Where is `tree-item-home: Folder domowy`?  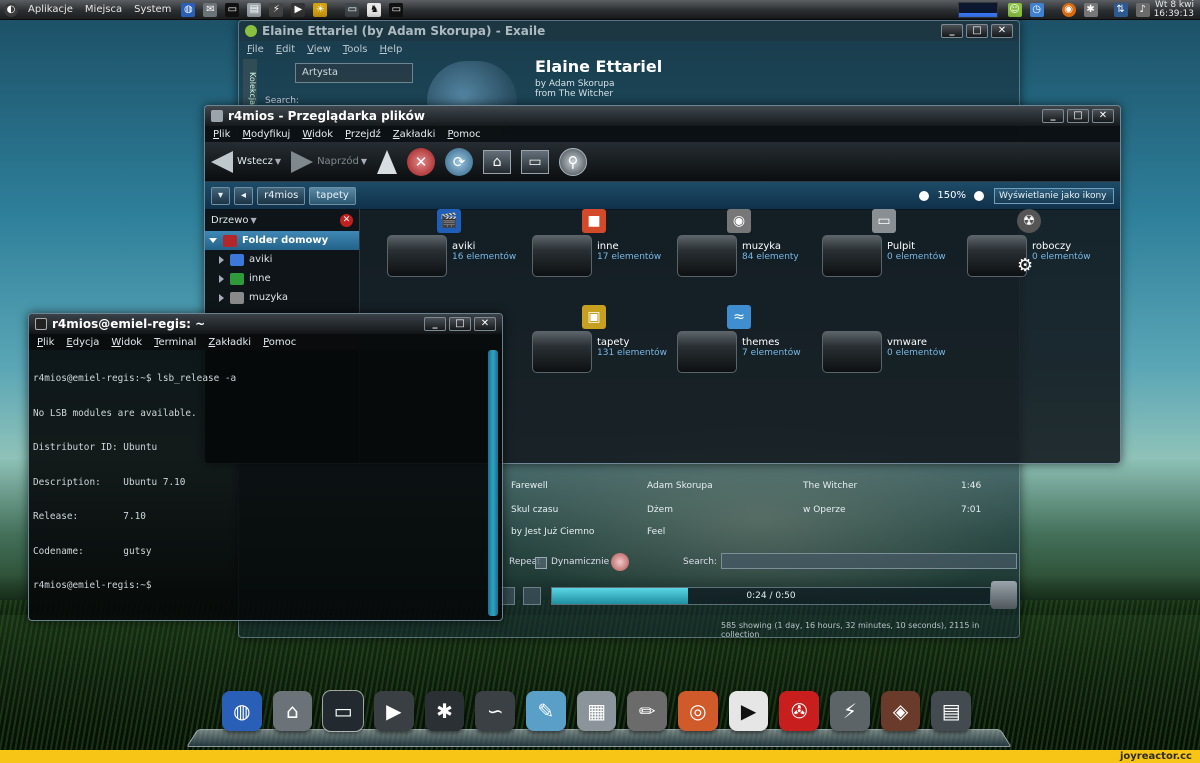 tree-item-home: Folder domowy is located at coordinates (282, 240).